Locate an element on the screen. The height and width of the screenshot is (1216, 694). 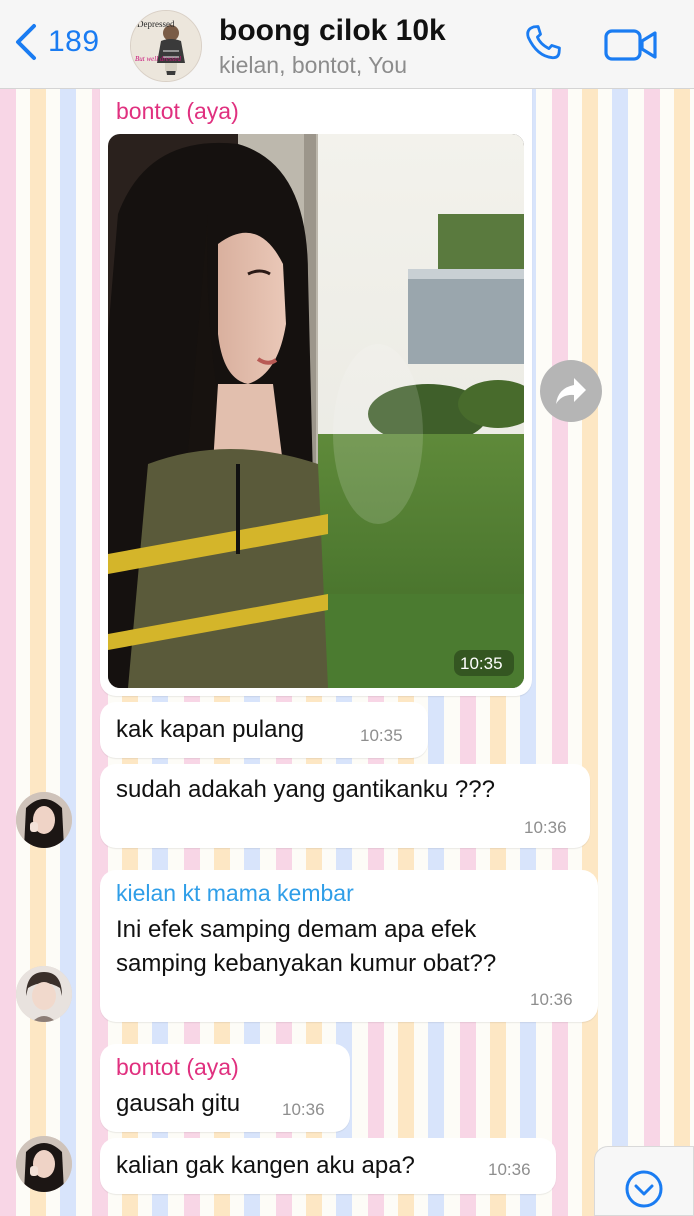
video-call-button is located at coordinates (631, 47).